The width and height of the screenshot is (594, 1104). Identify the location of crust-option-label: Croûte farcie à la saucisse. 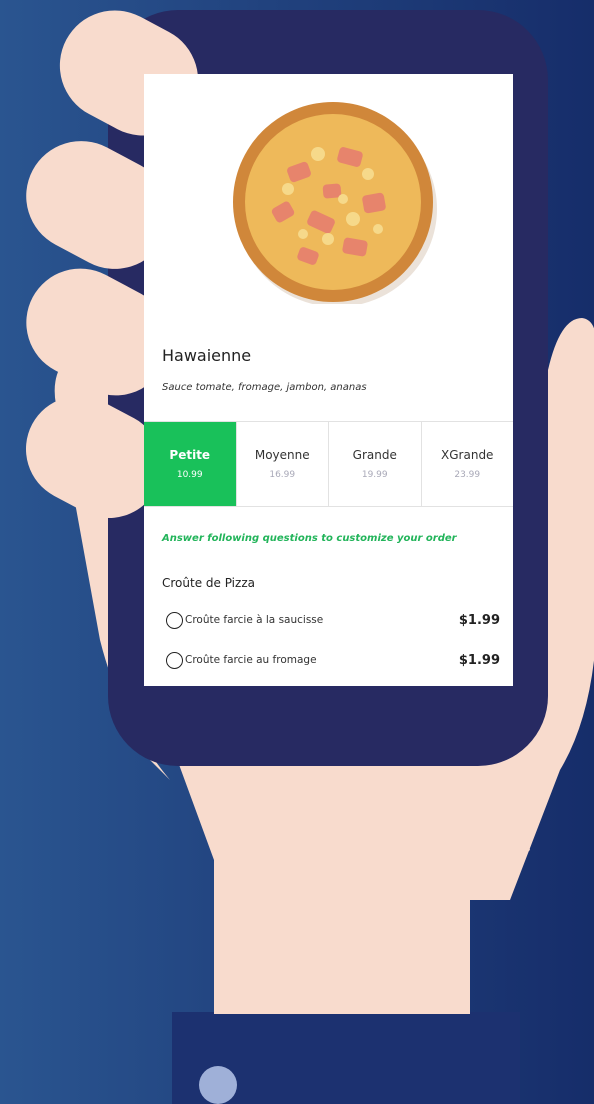
(254, 620).